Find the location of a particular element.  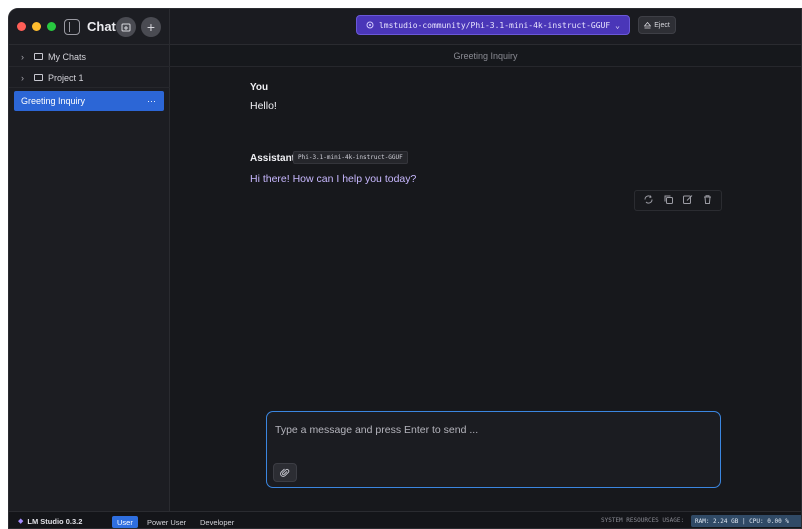

folder-label: My Chats is located at coordinates (67, 56).